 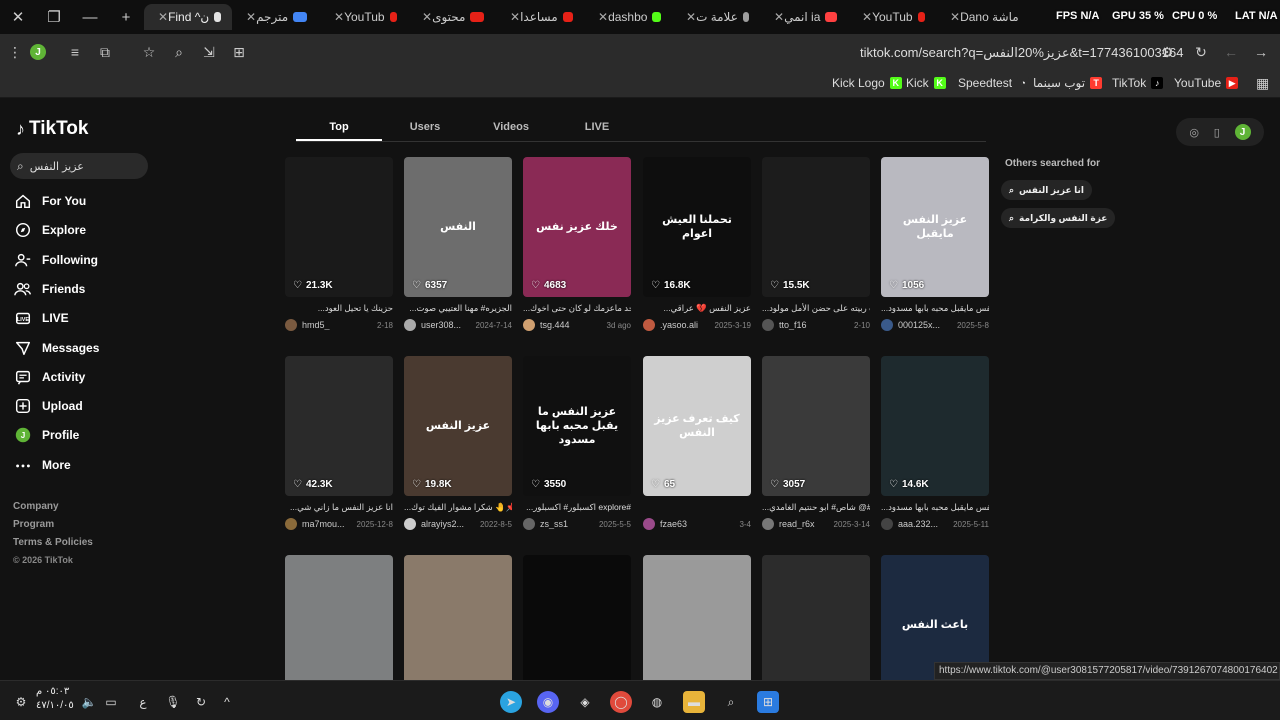 I want to click on video-caption: ...اكسبلور# اكسبلور explore#, so click(x=577, y=508).